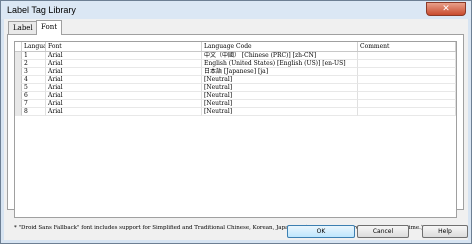  What do you see at coordinates (383, 231) in the screenshot?
I see `cancel-button: Cancel` at bounding box center [383, 231].